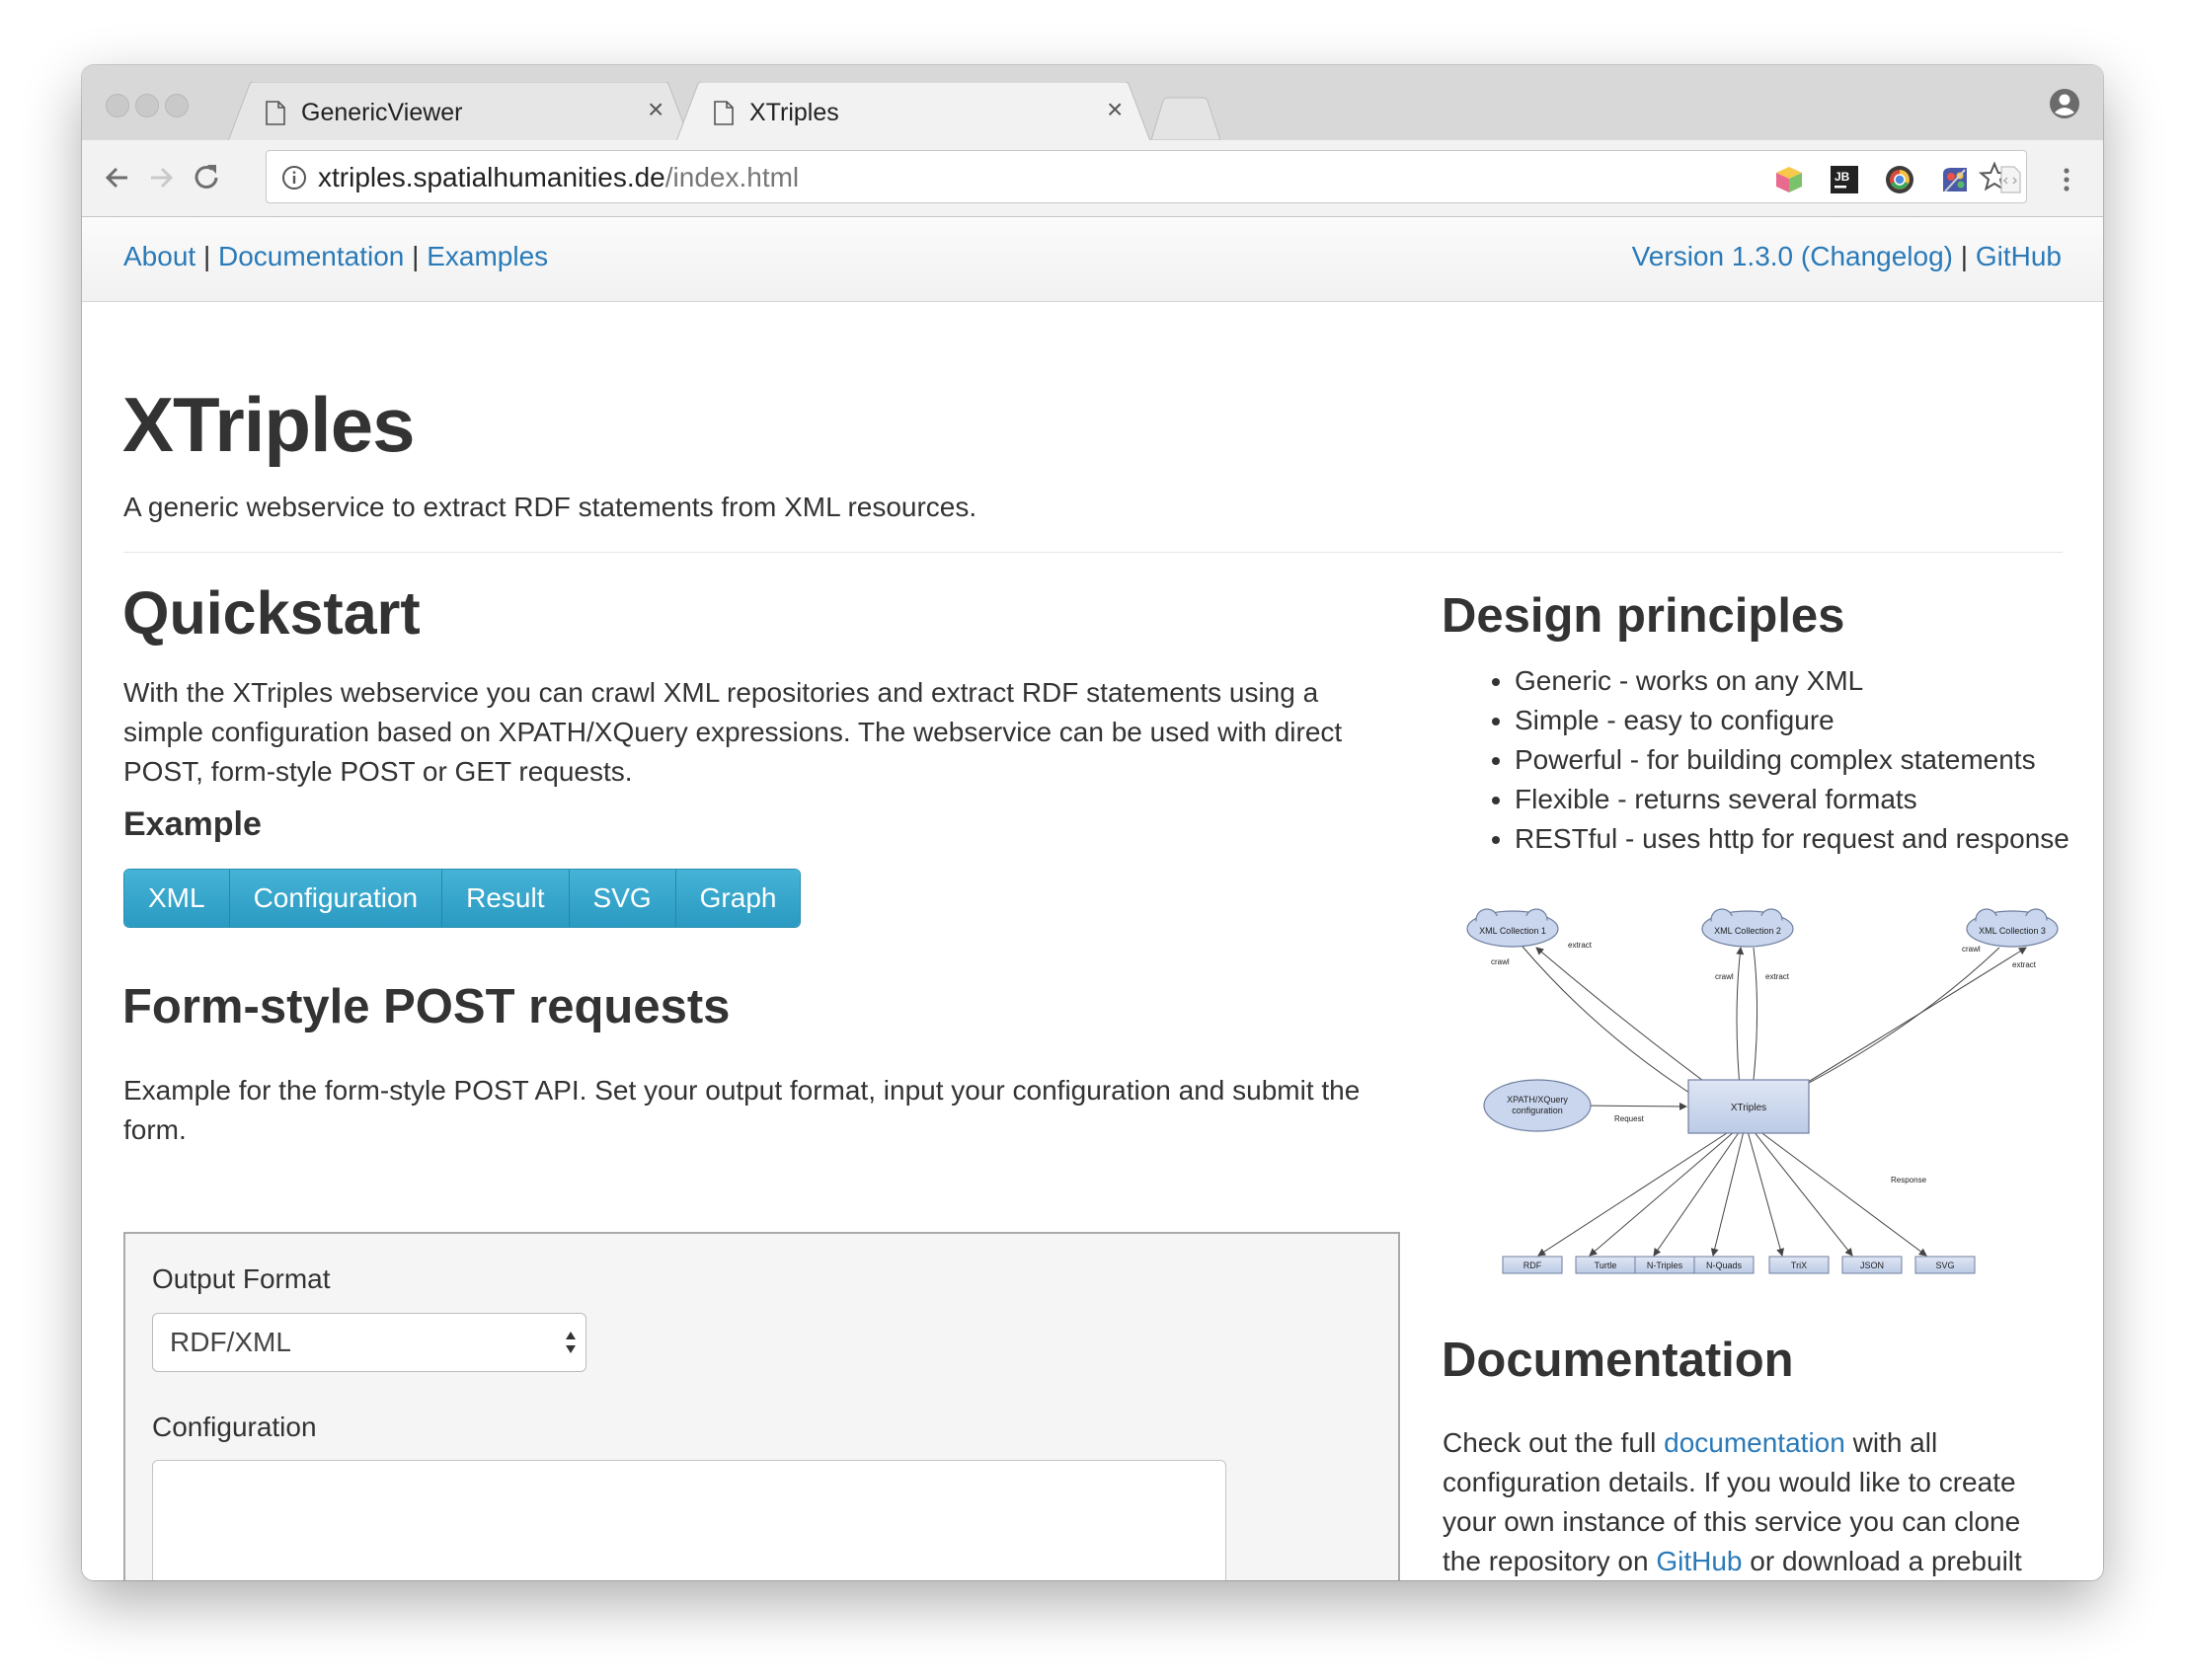 The height and width of the screenshot is (1680, 2186). Describe the element at coordinates (1842, 177) in the screenshot. I see `svg-text: JB` at that location.